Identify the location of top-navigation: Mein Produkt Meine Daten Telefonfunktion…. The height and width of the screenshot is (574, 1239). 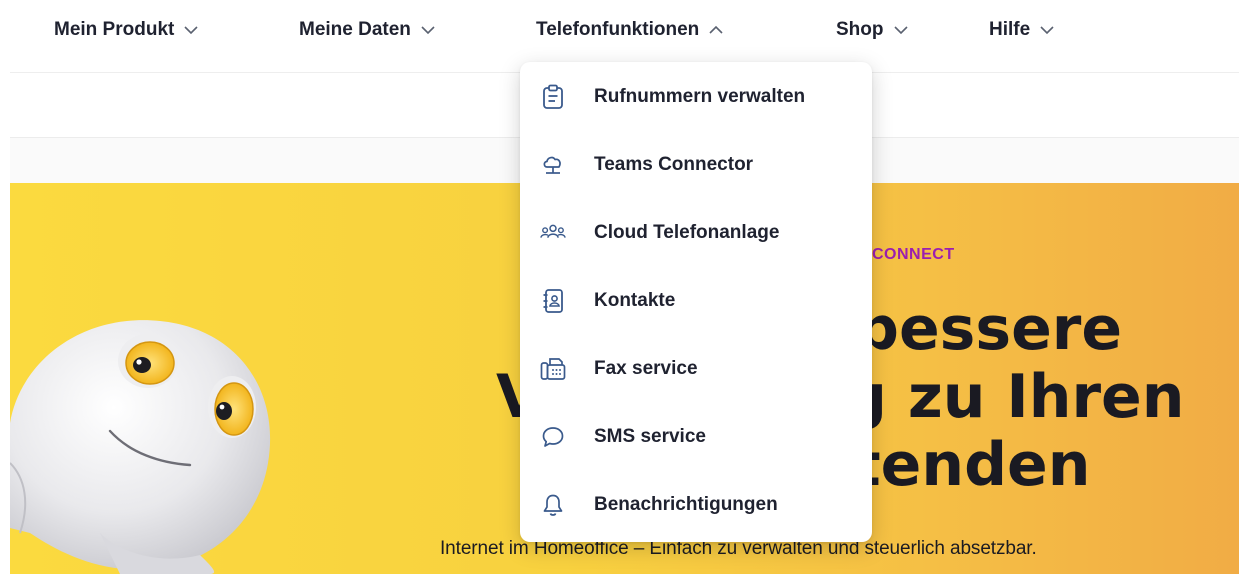
(619, 31).